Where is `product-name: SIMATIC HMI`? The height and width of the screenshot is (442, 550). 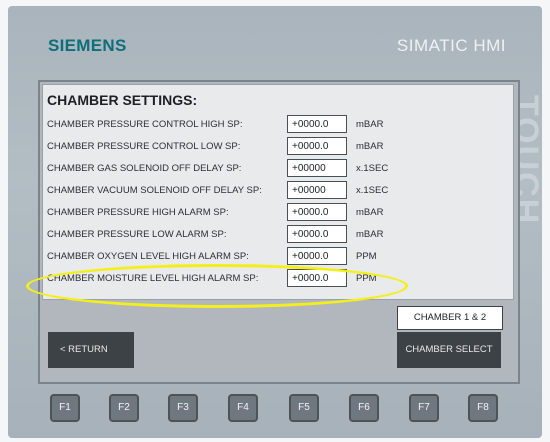
product-name: SIMATIC HMI is located at coordinates (451, 45).